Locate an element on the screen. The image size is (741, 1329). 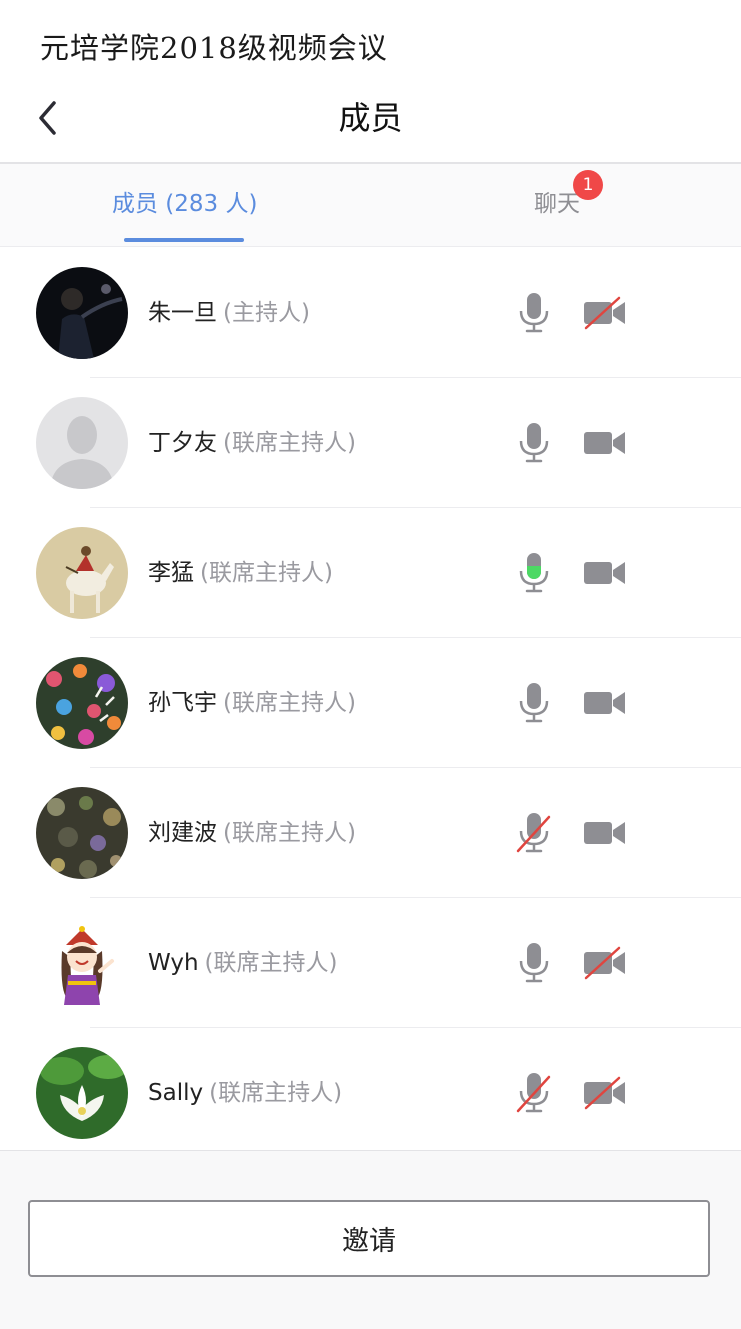
member-row: 孙飞宇 (联席主持人) is located at coordinates (370, 703).